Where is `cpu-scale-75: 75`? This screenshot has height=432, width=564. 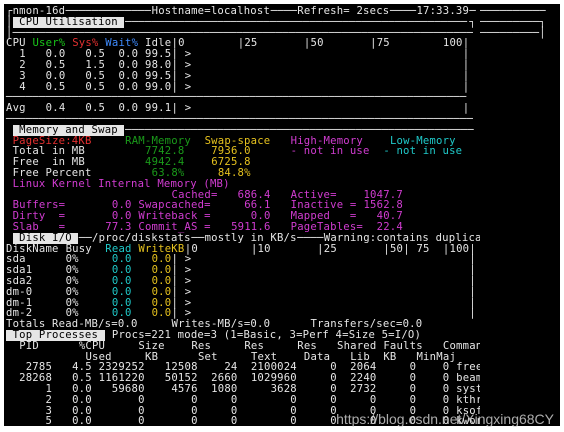
cpu-scale-75: 75 is located at coordinates (383, 43).